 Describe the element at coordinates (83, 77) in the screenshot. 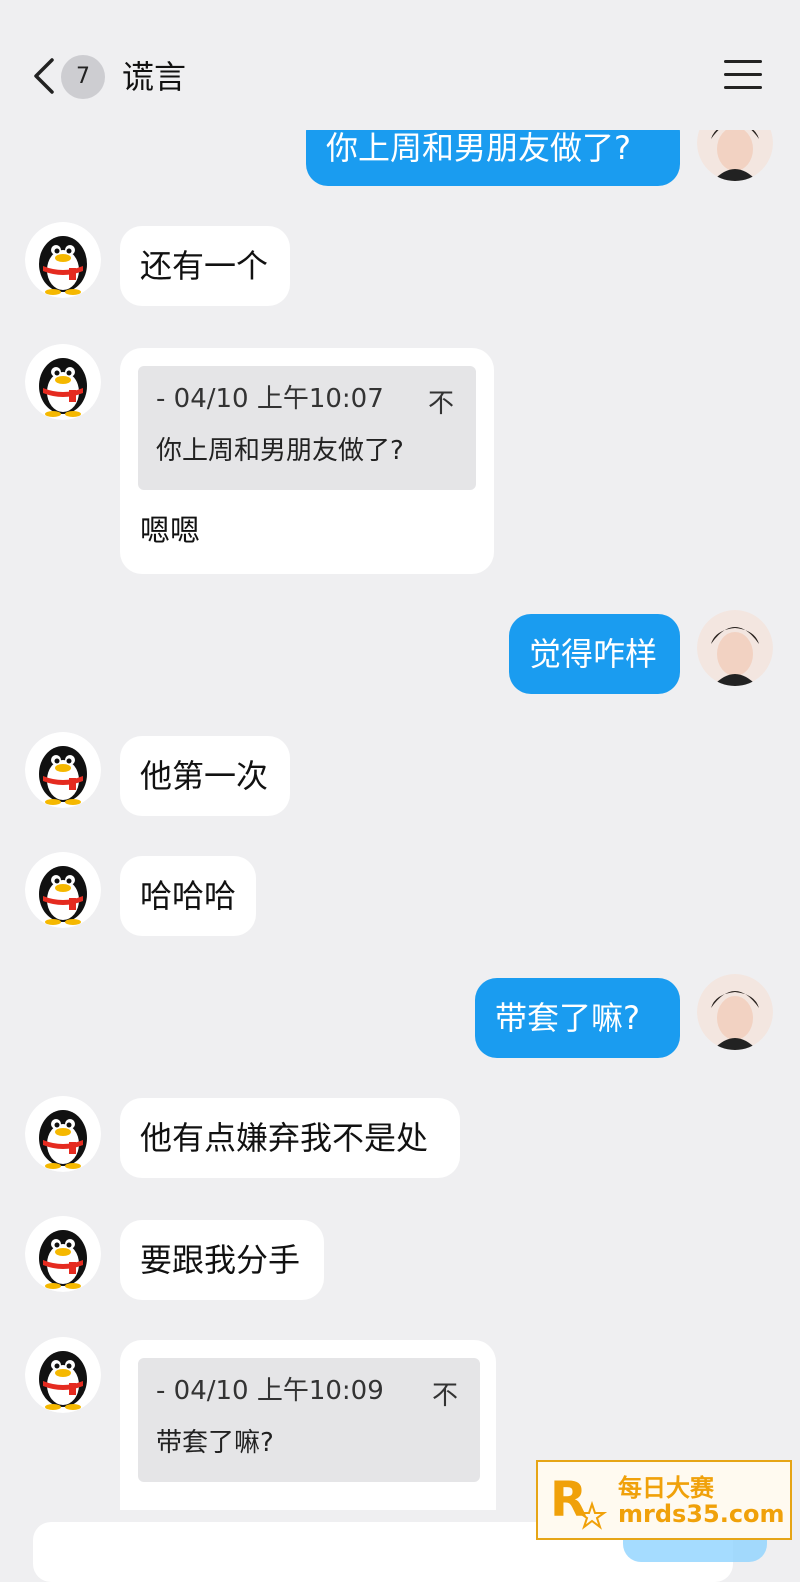

I see `unread-count-badge: 7` at that location.